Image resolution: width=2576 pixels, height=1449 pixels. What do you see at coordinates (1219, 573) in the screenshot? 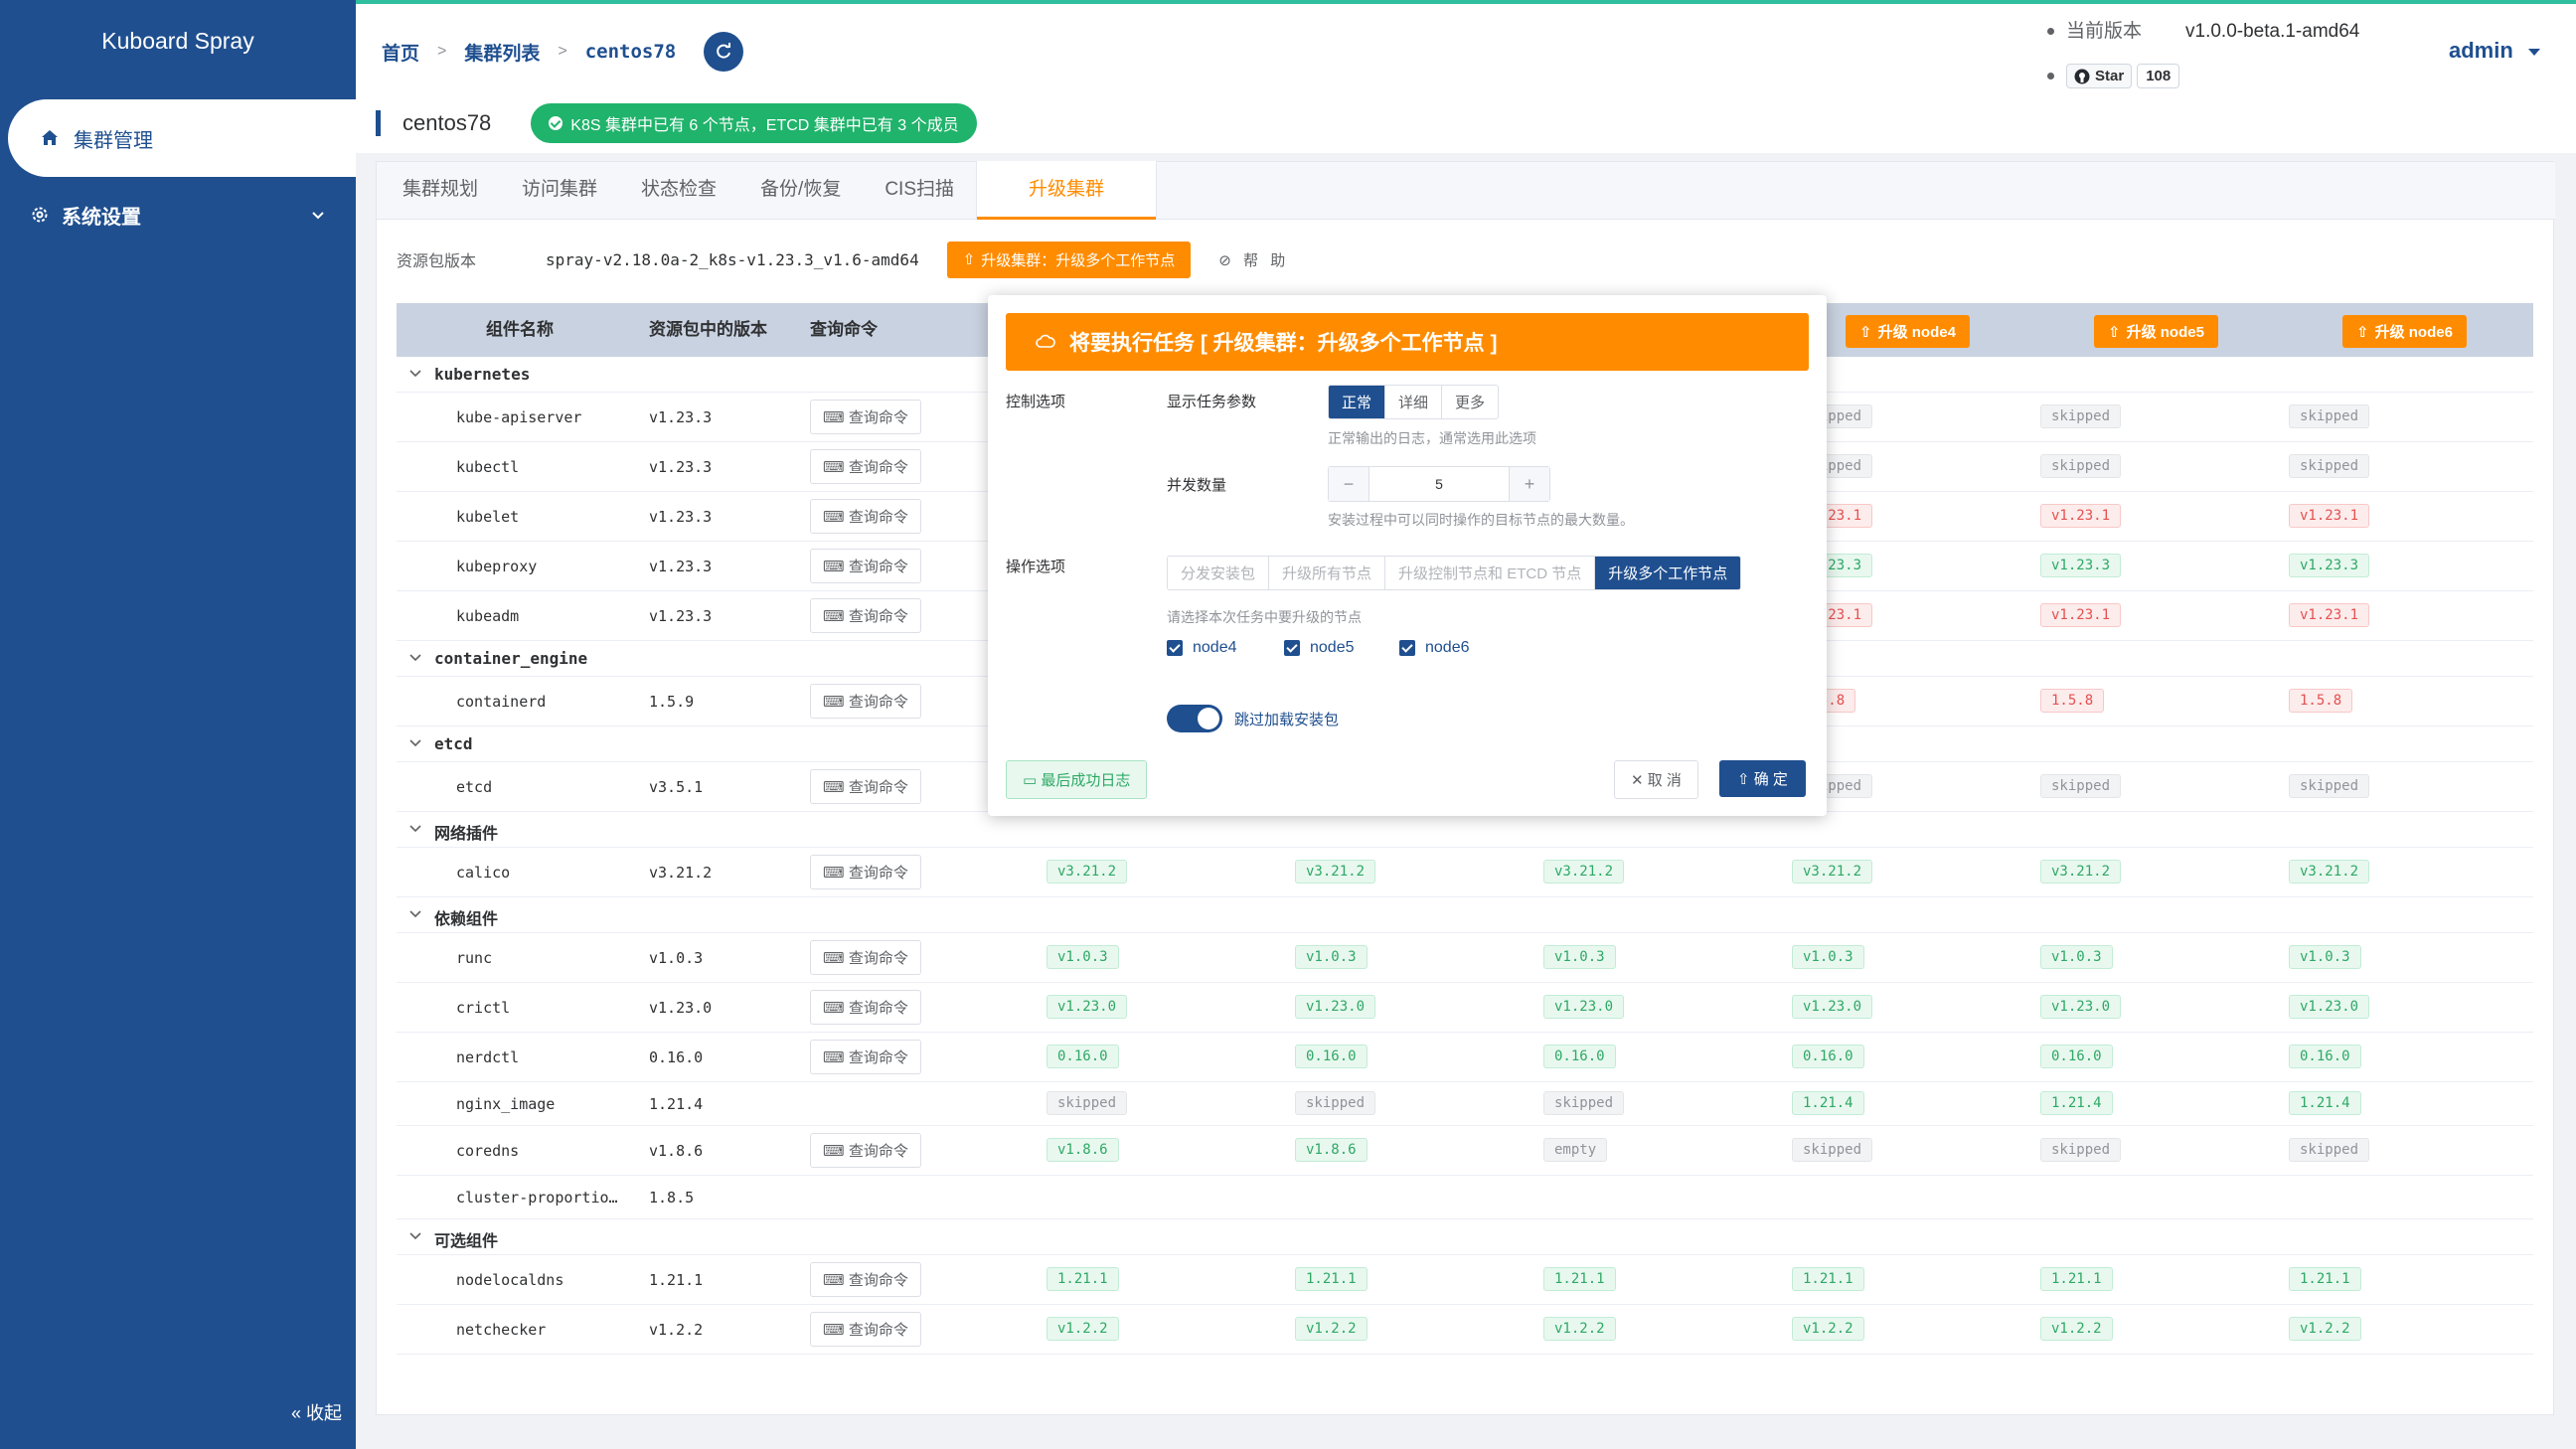
I see `op-option-distribute: 分发安装包` at bounding box center [1219, 573].